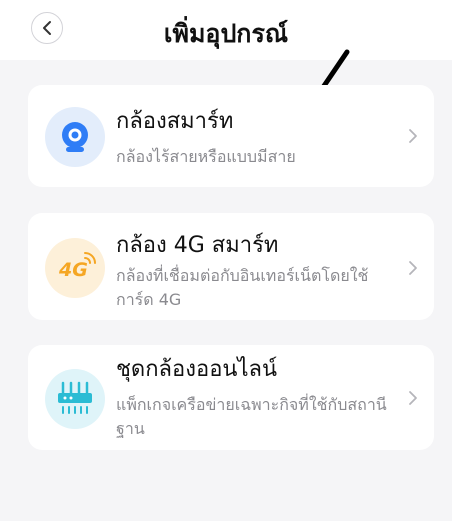 The width and height of the screenshot is (452, 521). I want to click on camera-icon, so click(75, 137).